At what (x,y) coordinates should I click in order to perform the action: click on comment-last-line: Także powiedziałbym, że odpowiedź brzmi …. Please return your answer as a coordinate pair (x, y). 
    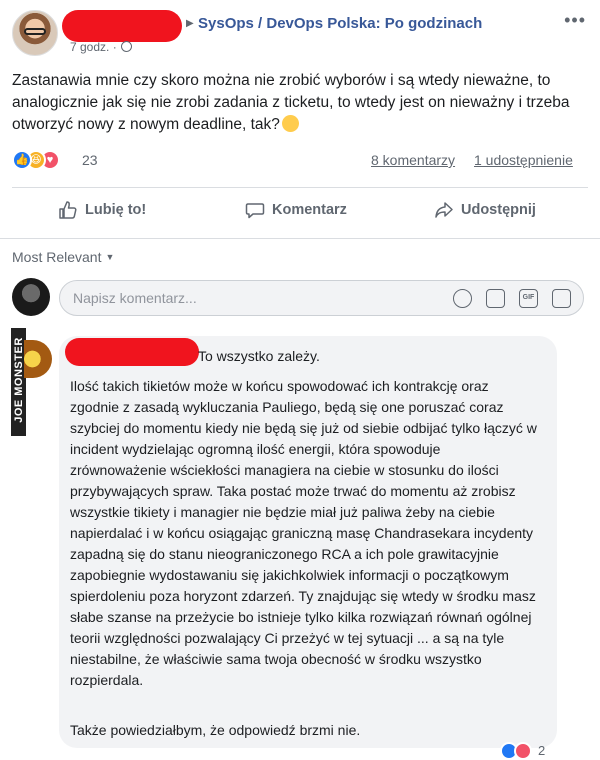
    Looking at the image, I should click on (215, 730).